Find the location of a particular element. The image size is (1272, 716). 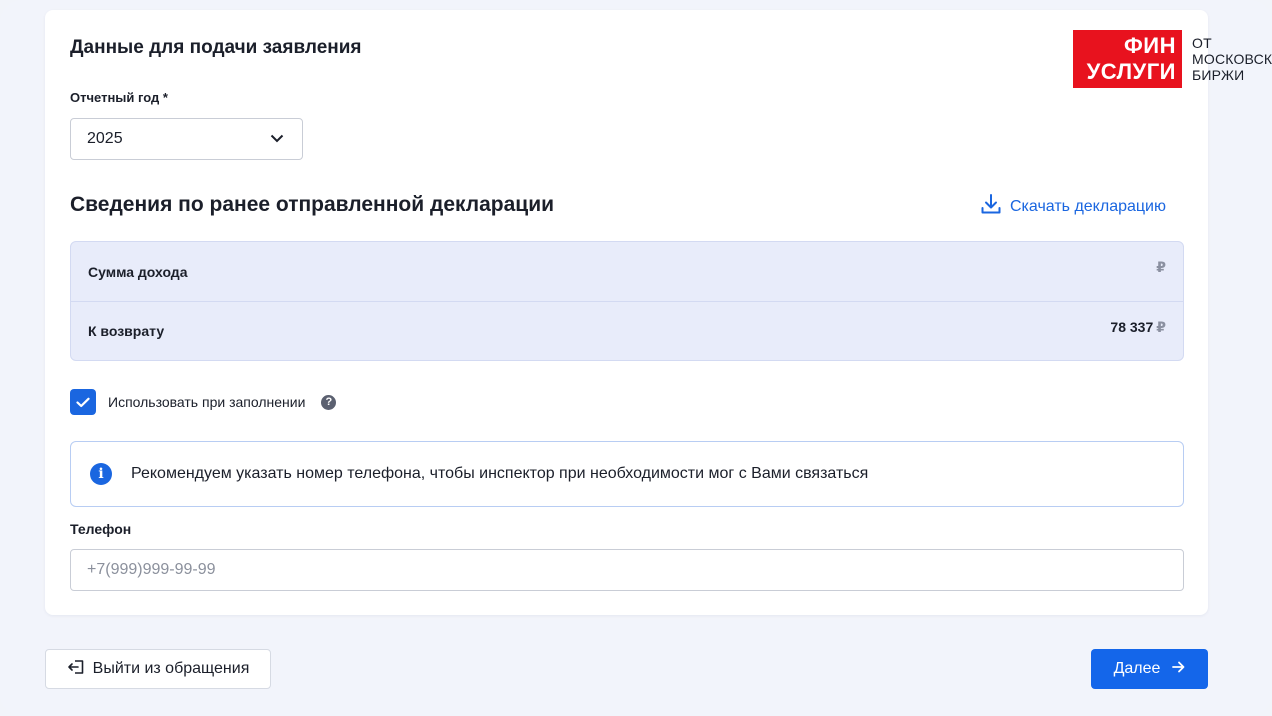

exit-request-button: Выйти из обращения is located at coordinates (158, 669).